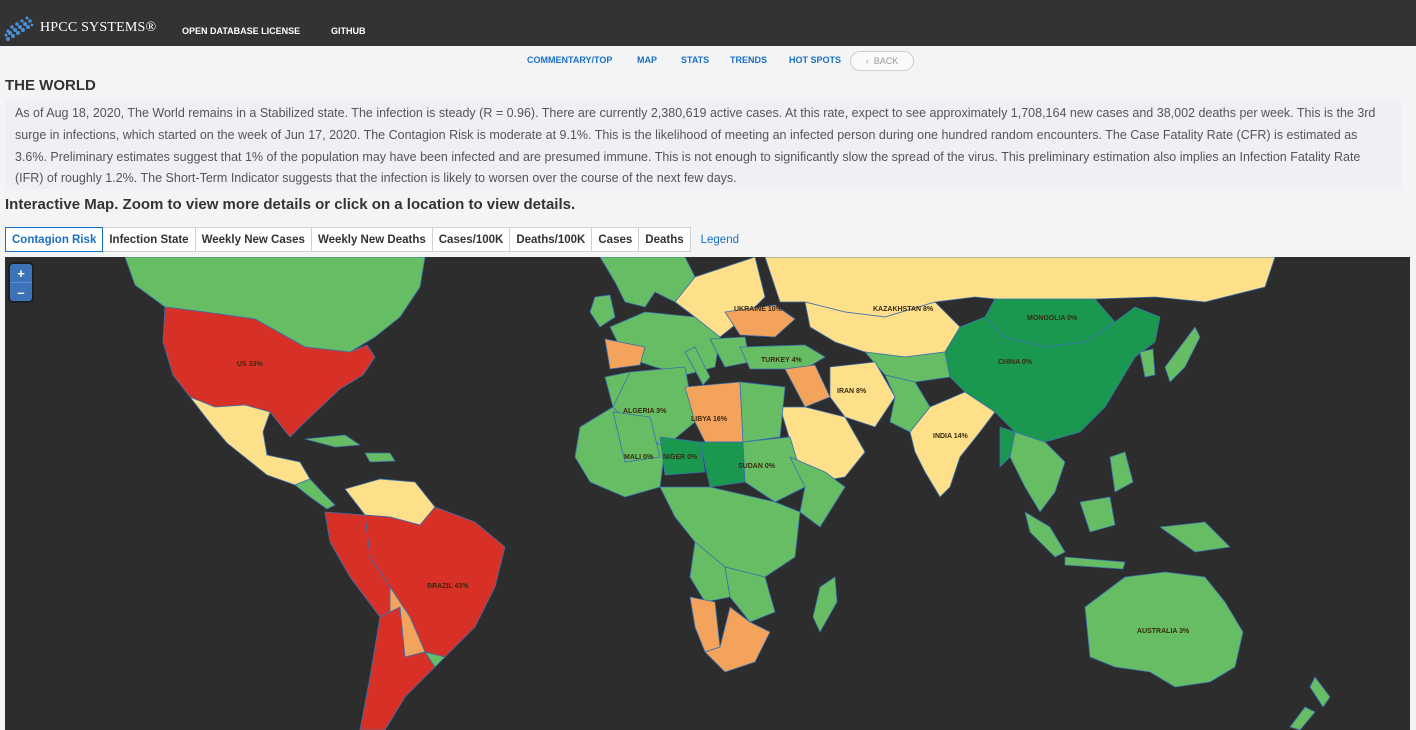 Image resolution: width=1416 pixels, height=730 pixels. I want to click on region-southeast-asia, so click(1037, 472).